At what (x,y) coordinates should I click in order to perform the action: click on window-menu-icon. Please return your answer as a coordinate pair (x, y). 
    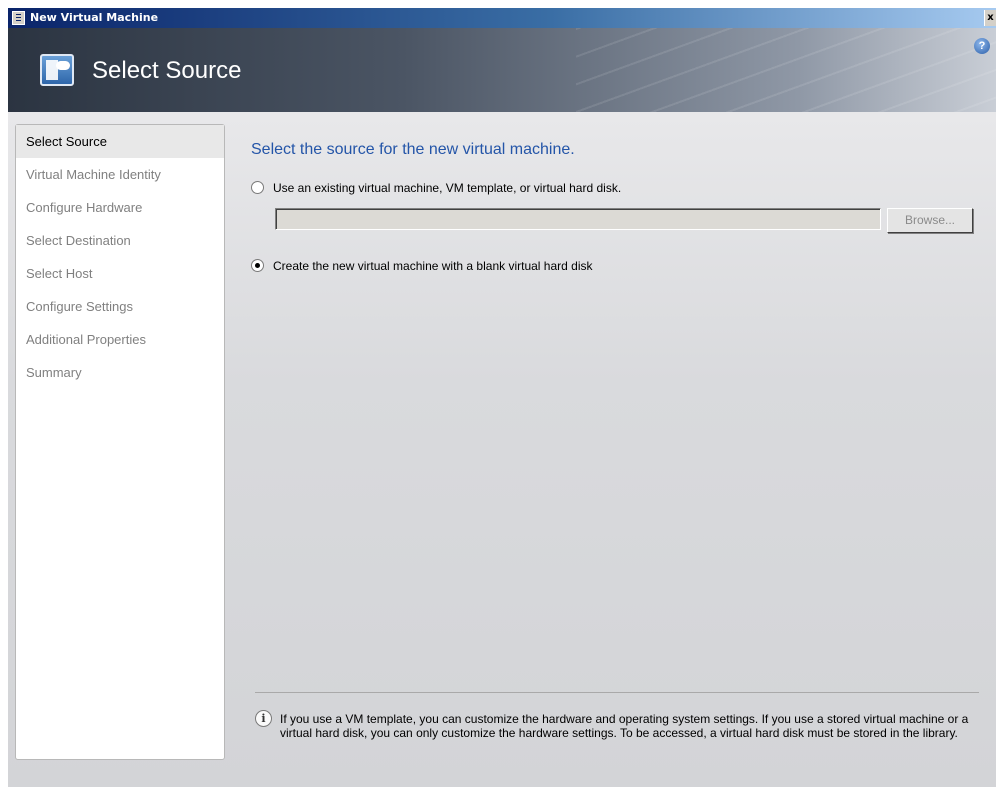
    Looking at the image, I should click on (18, 18).